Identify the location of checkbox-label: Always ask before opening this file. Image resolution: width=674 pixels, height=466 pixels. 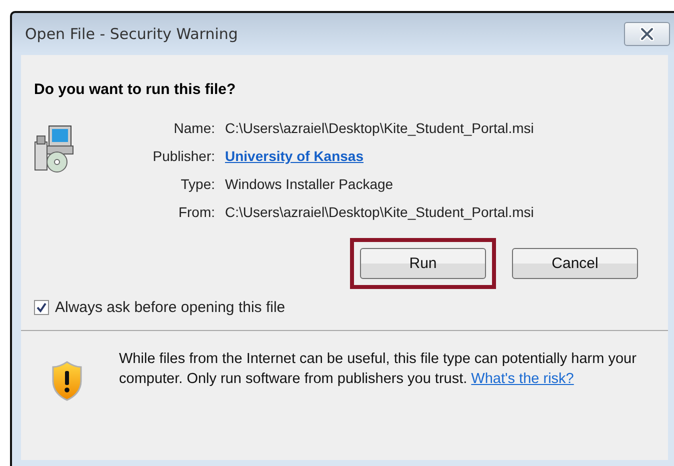
(170, 307).